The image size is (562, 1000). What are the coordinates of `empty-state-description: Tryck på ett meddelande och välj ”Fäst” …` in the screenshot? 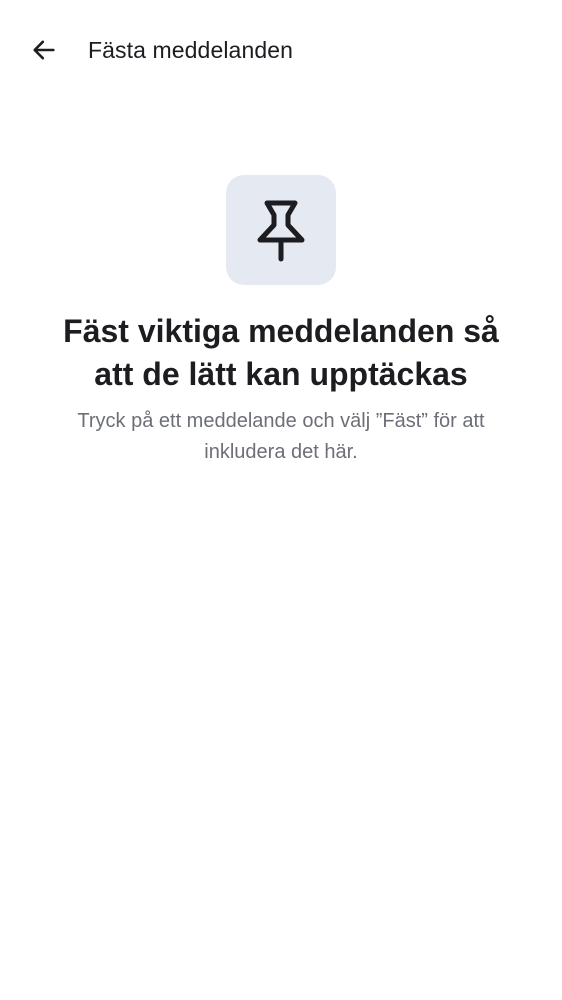 It's located at (281, 436).